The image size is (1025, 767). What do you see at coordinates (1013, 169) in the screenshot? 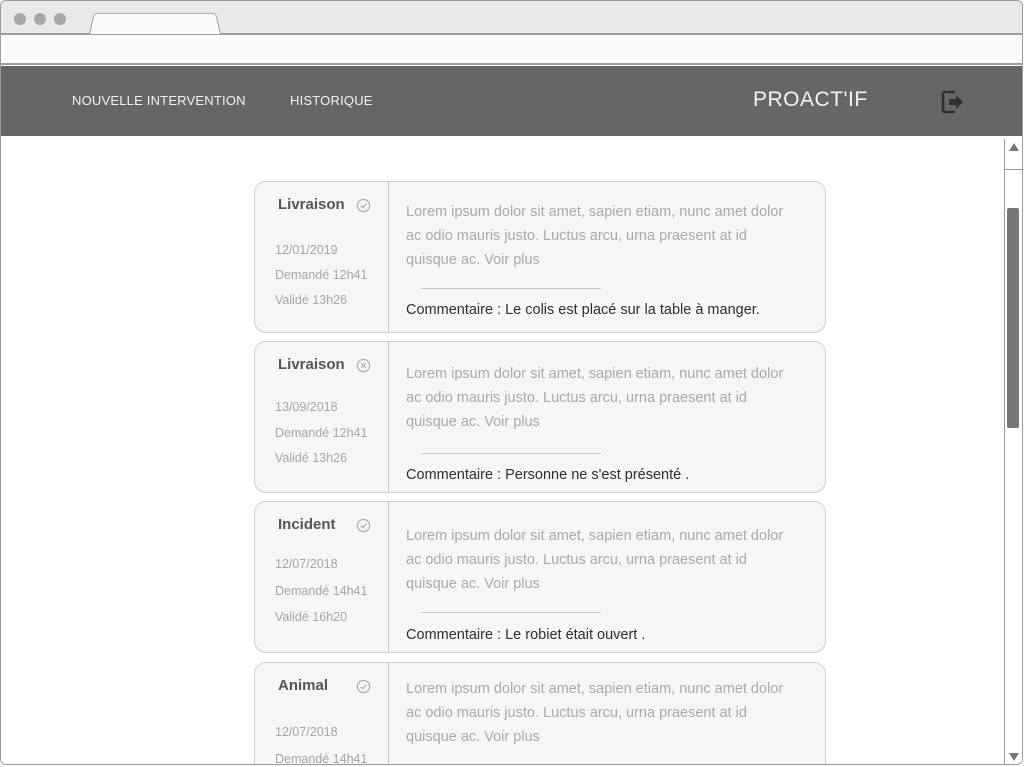
I see `scrollbar-divider` at bounding box center [1013, 169].